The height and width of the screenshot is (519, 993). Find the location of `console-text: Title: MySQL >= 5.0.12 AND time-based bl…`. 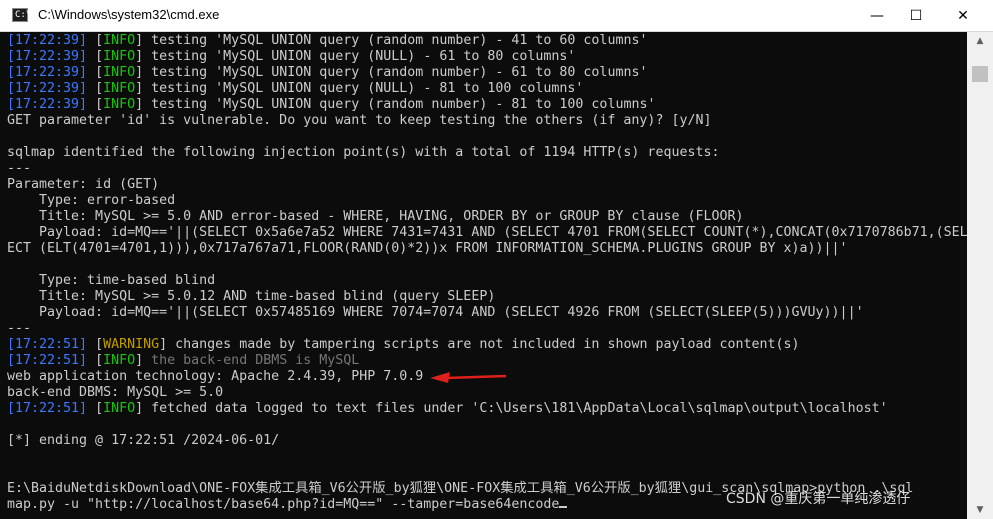

console-text: Title: MySQL >= 5.0.12 AND time-based bl… is located at coordinates (251, 296).